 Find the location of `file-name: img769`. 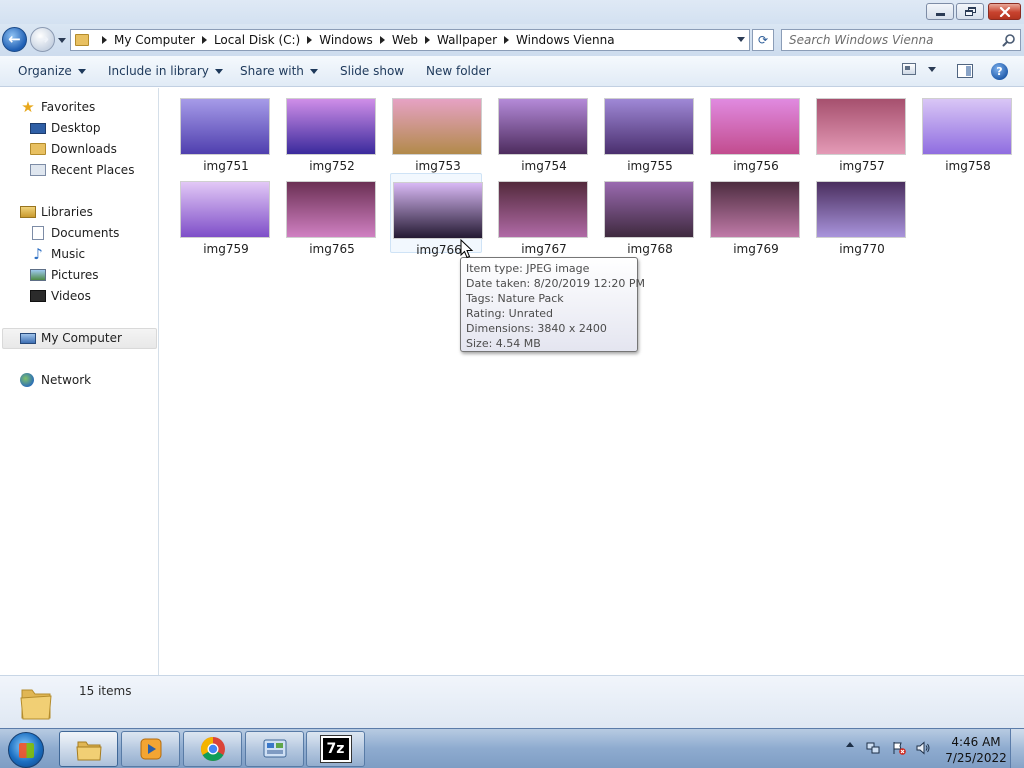

file-name: img769 is located at coordinates (756, 249).